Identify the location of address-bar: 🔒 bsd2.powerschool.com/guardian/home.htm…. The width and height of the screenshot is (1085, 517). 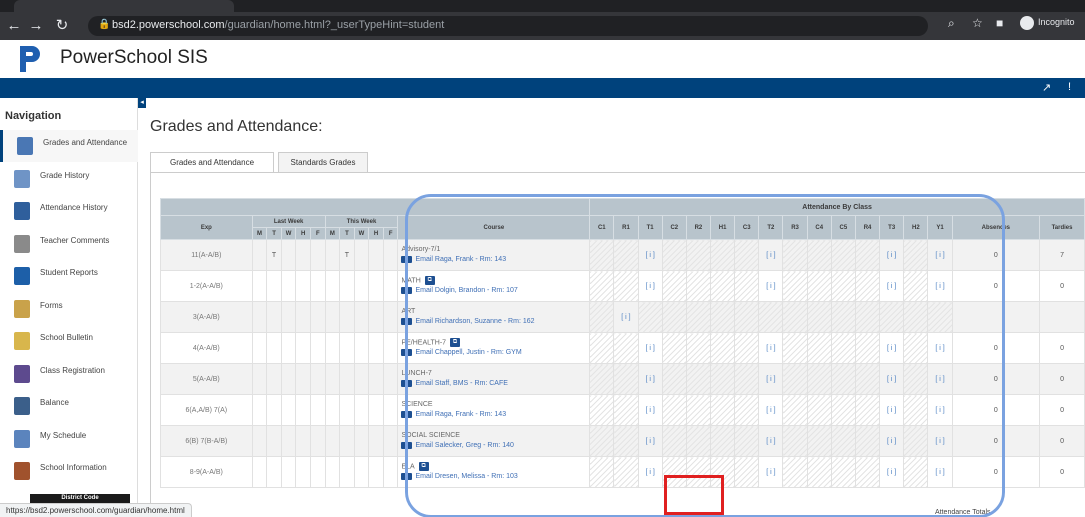
(508, 26).